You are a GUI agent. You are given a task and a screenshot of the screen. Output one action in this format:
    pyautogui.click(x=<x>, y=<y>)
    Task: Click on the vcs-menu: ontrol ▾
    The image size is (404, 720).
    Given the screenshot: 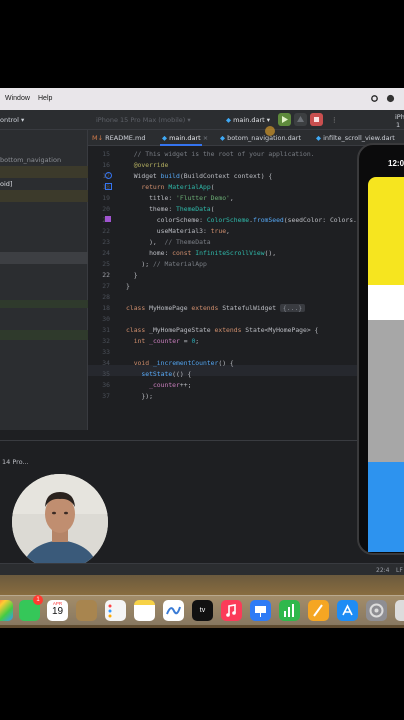 What is the action you would take?
    pyautogui.click(x=12, y=120)
    